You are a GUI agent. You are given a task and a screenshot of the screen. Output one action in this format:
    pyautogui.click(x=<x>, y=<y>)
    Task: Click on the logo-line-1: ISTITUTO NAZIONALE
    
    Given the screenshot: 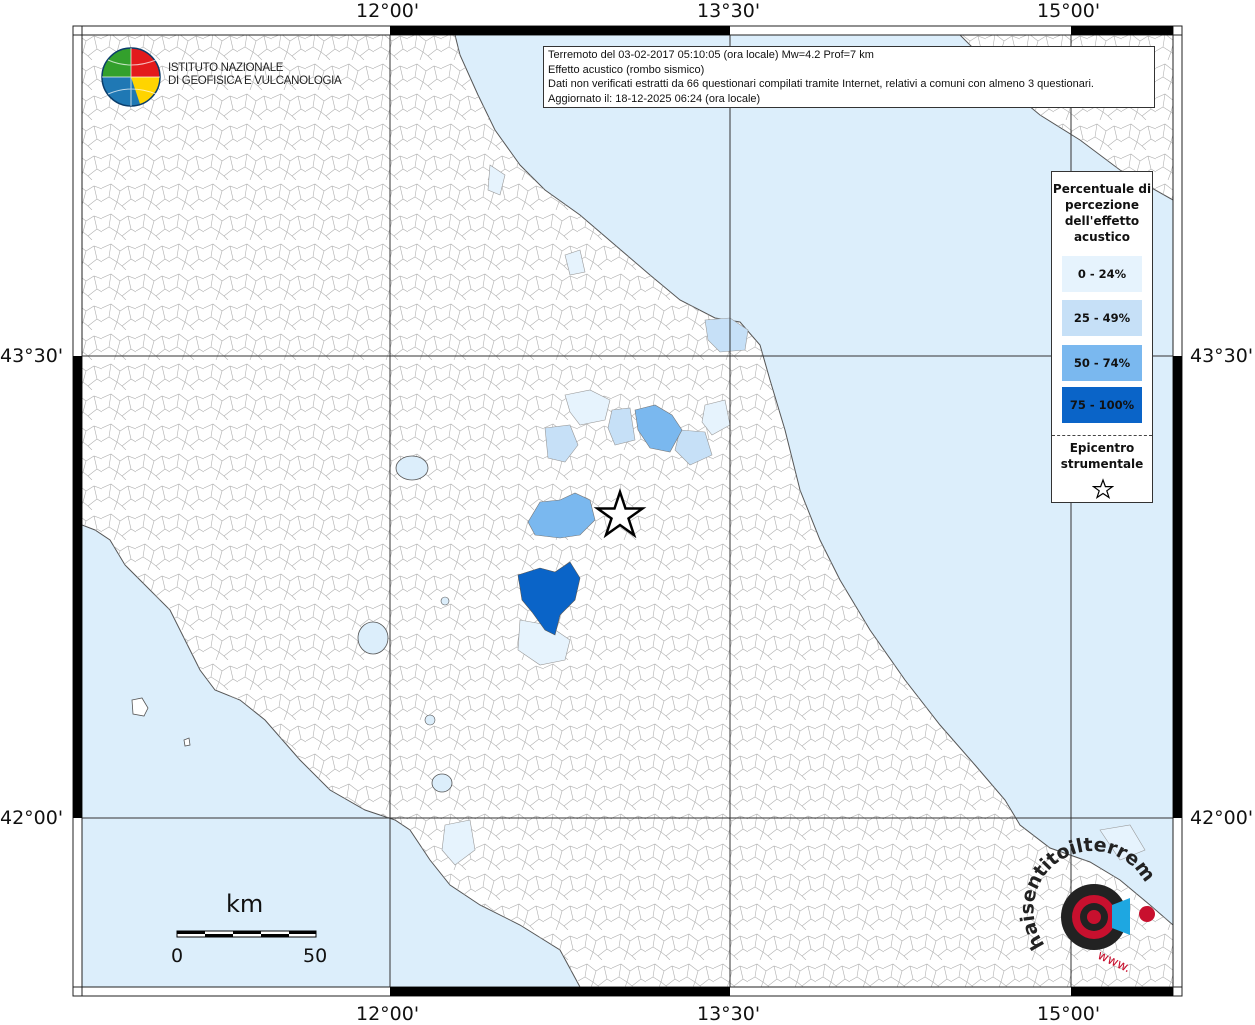 What is the action you would take?
    pyautogui.click(x=226, y=68)
    